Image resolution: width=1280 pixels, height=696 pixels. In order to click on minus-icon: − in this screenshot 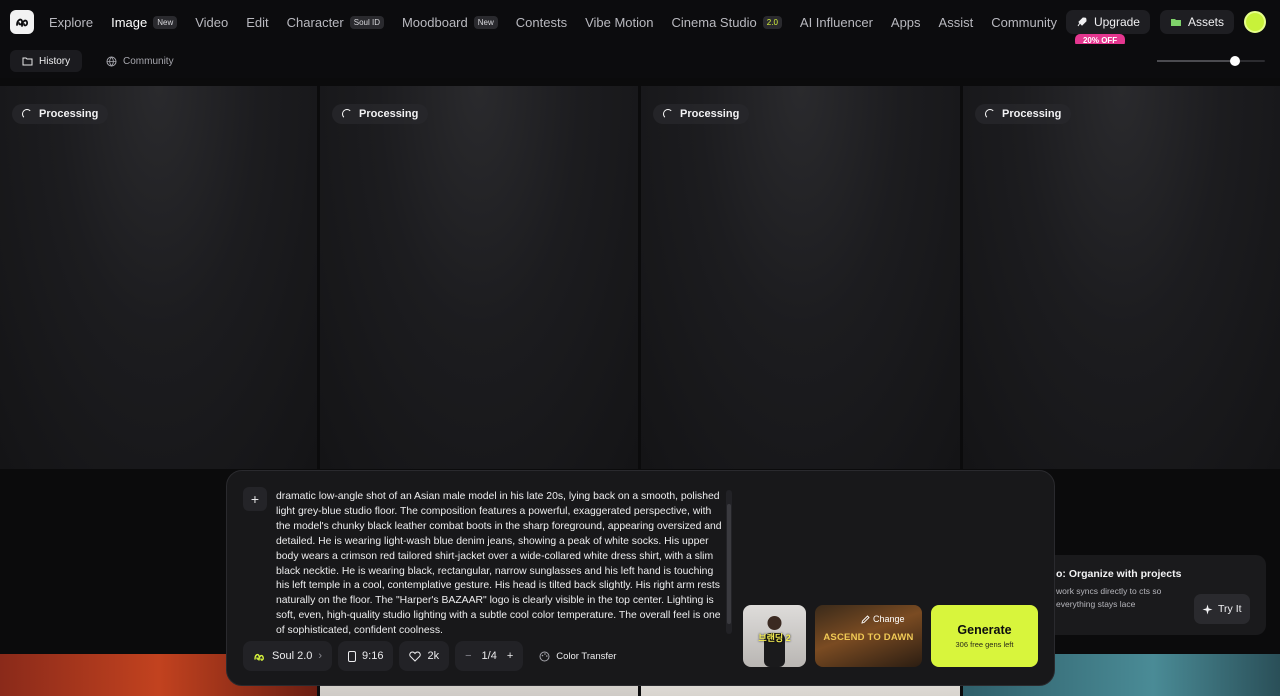, I will do `click(468, 656)`.